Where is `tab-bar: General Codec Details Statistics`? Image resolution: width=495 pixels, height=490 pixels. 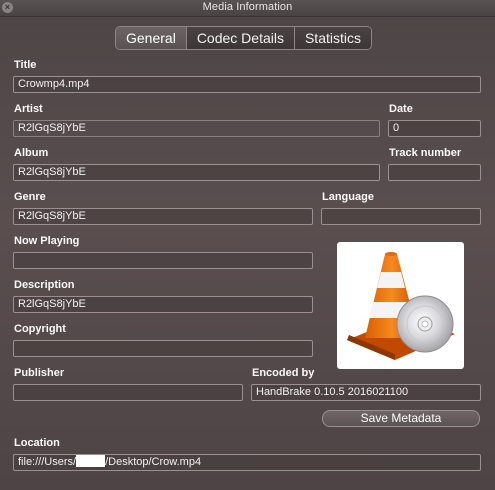
tab-bar: General Codec Details Statistics is located at coordinates (243, 38).